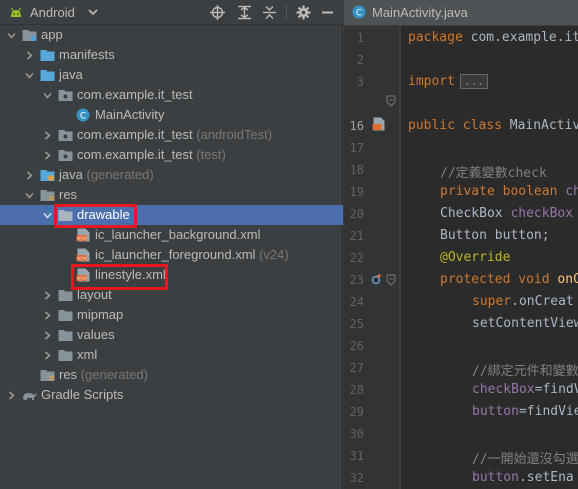 The width and height of the screenshot is (578, 489). What do you see at coordinates (499, 191) in the screenshot?
I see `code-token: private boolean` at bounding box center [499, 191].